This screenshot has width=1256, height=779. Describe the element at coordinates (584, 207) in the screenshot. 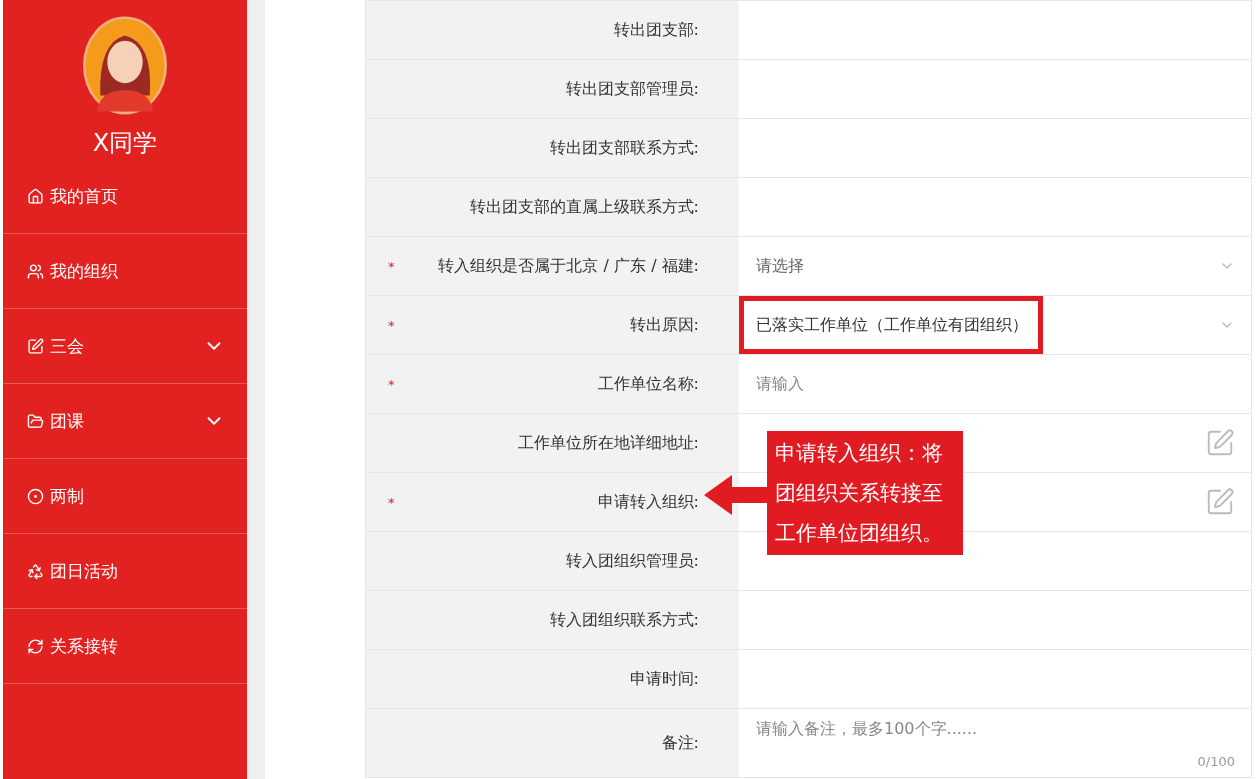

I see `field-label: 转出团支部的直属上级联系方式:` at that location.